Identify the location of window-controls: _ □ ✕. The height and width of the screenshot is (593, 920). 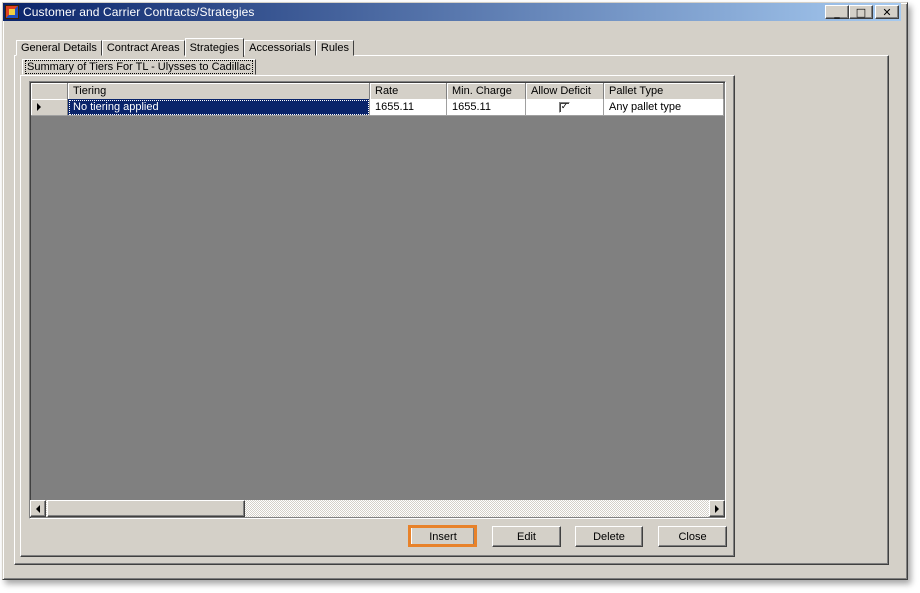
(862, 12).